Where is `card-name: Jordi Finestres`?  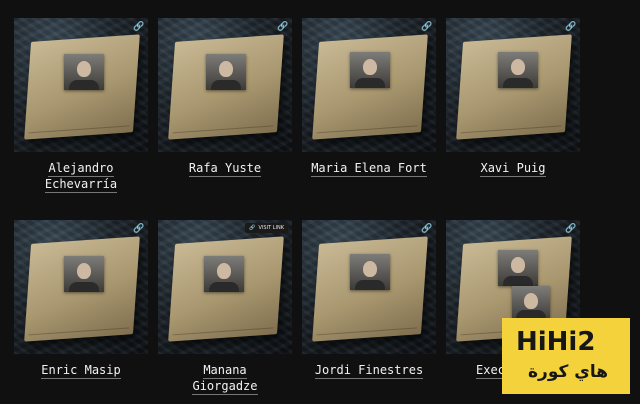 card-name: Jordi Finestres is located at coordinates (369, 370).